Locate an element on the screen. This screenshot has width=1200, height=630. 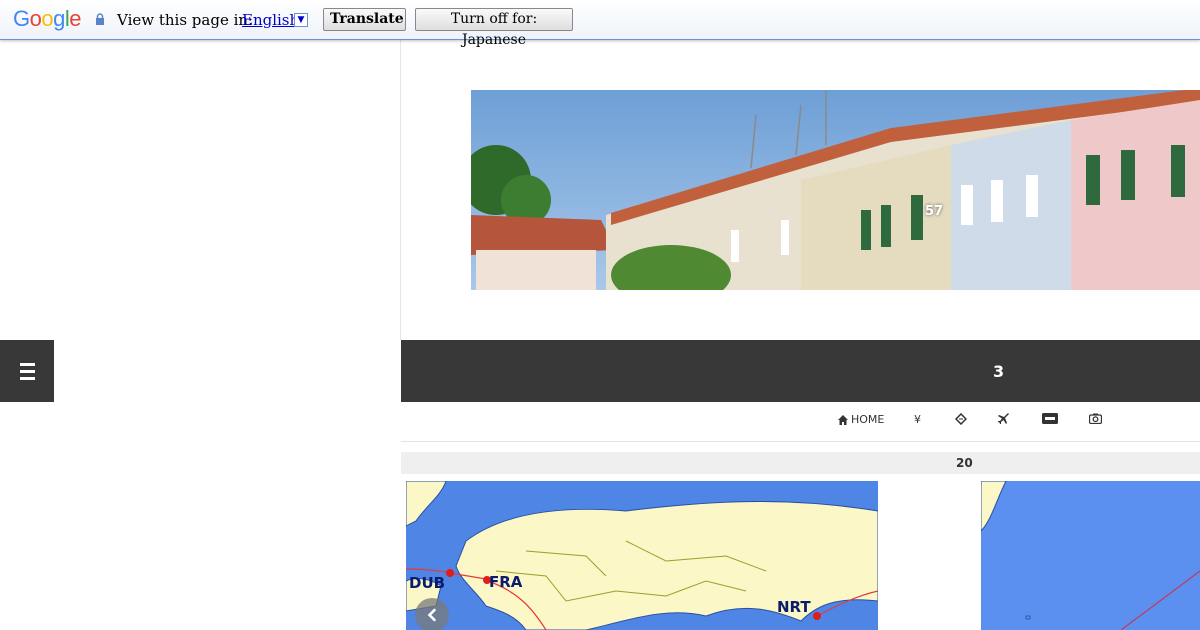
hamburger-icon is located at coordinates (27, 371).